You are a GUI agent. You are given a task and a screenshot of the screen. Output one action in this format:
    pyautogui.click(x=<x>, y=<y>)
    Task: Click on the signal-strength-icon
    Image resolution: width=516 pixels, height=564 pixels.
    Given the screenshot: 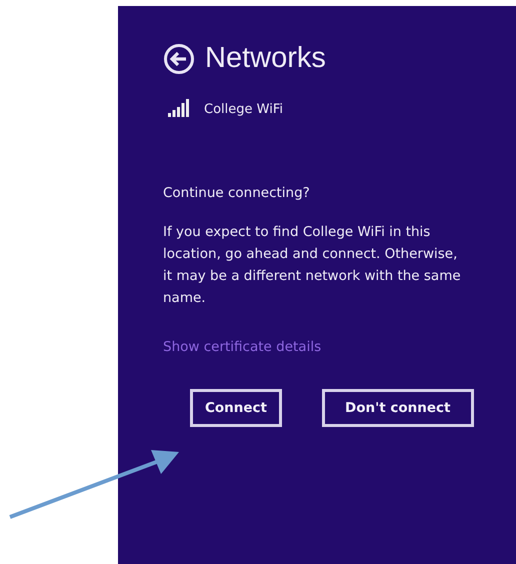 What is the action you would take?
    pyautogui.click(x=179, y=108)
    